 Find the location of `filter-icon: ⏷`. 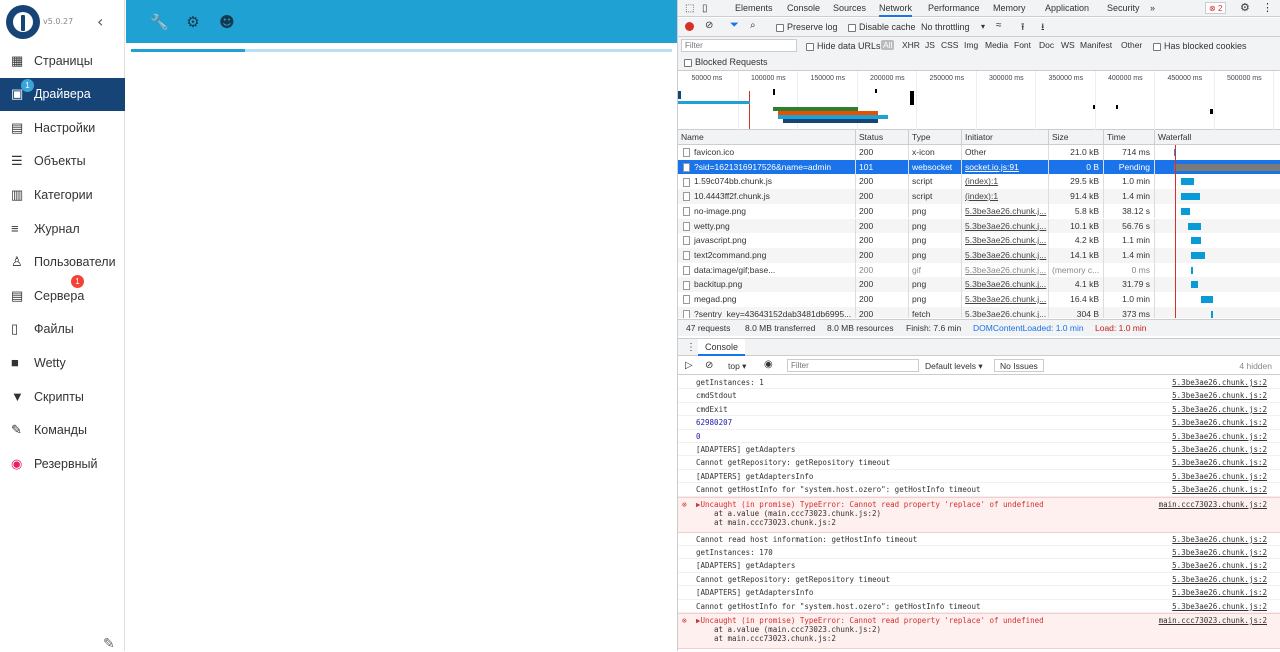

filter-icon: ⏷ is located at coordinates (734, 25).